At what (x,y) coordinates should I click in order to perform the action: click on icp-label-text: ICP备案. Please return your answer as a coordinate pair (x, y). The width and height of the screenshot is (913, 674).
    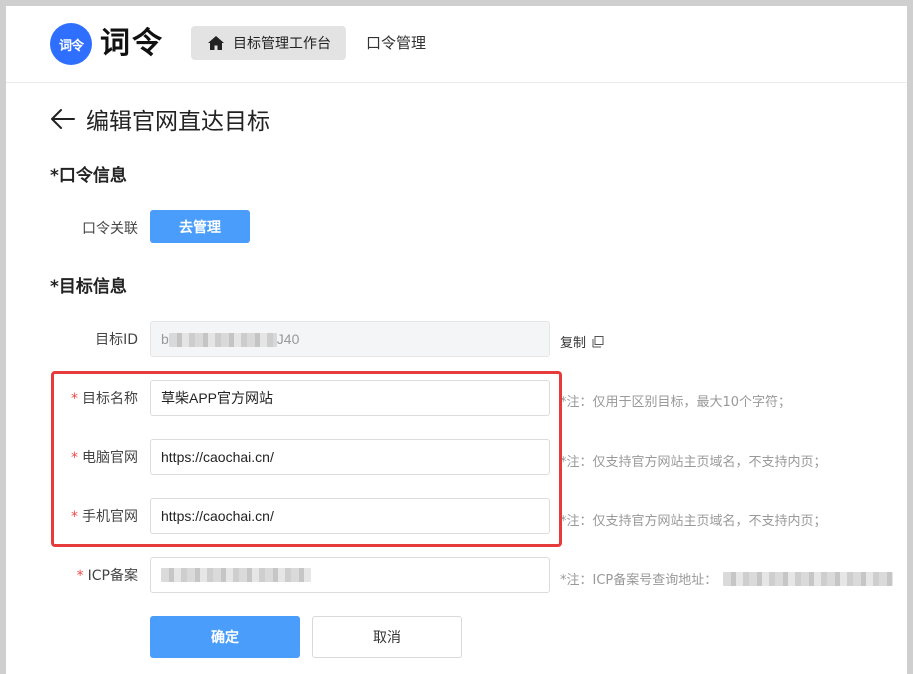
    Looking at the image, I should click on (112, 576).